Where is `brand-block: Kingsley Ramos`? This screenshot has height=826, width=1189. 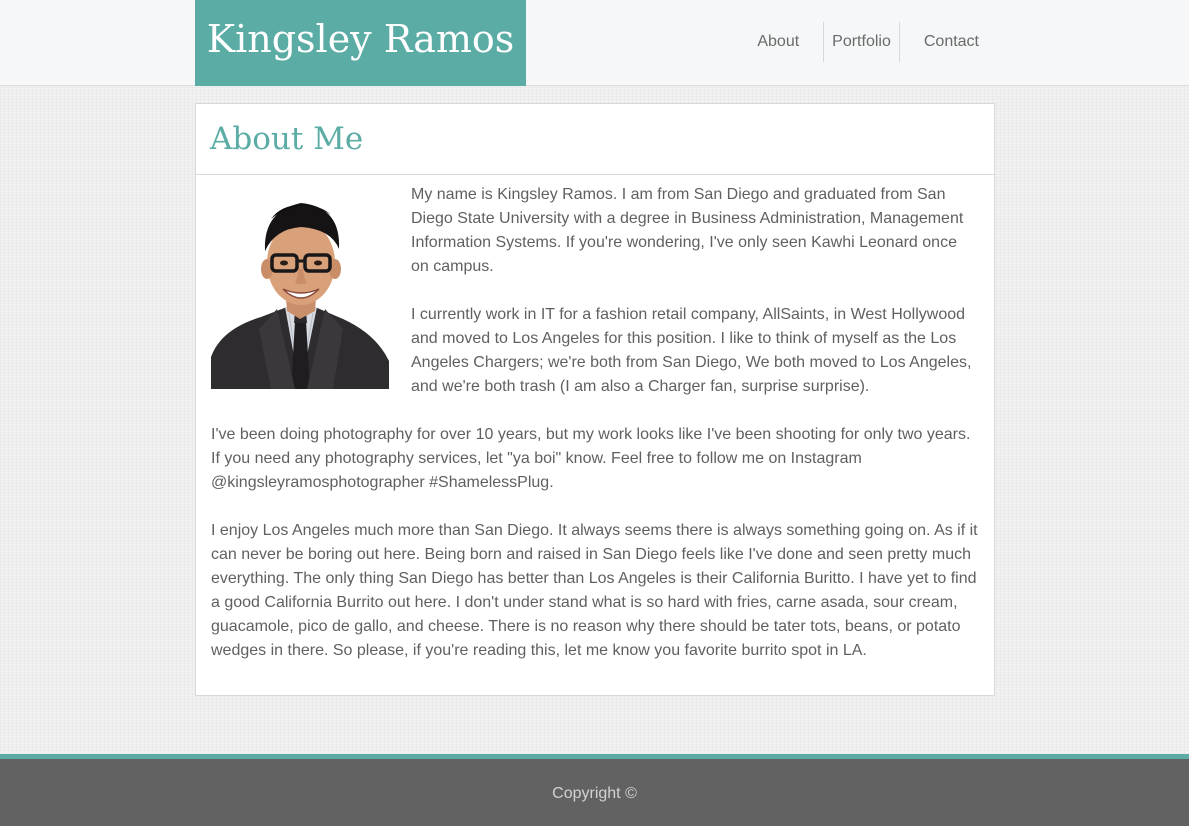 brand-block: Kingsley Ramos is located at coordinates (360, 43).